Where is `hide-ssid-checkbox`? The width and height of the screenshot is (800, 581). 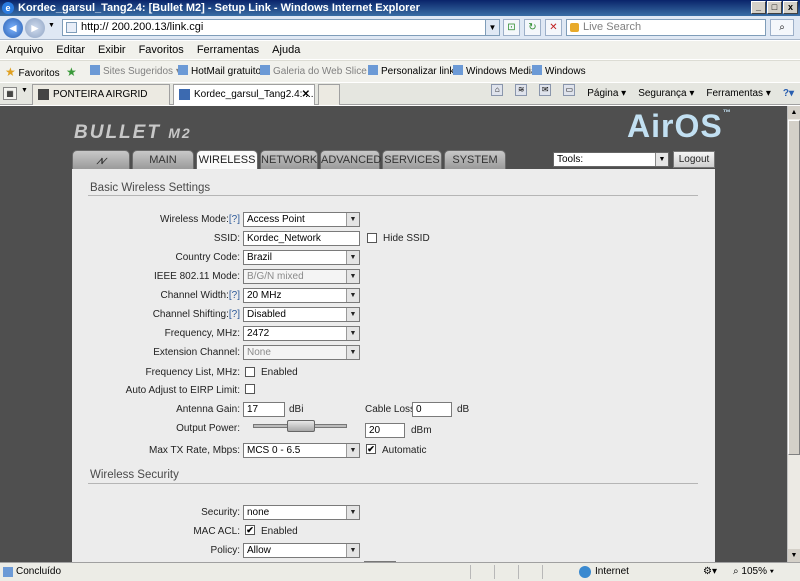
hide-ssid-checkbox is located at coordinates (372, 238).